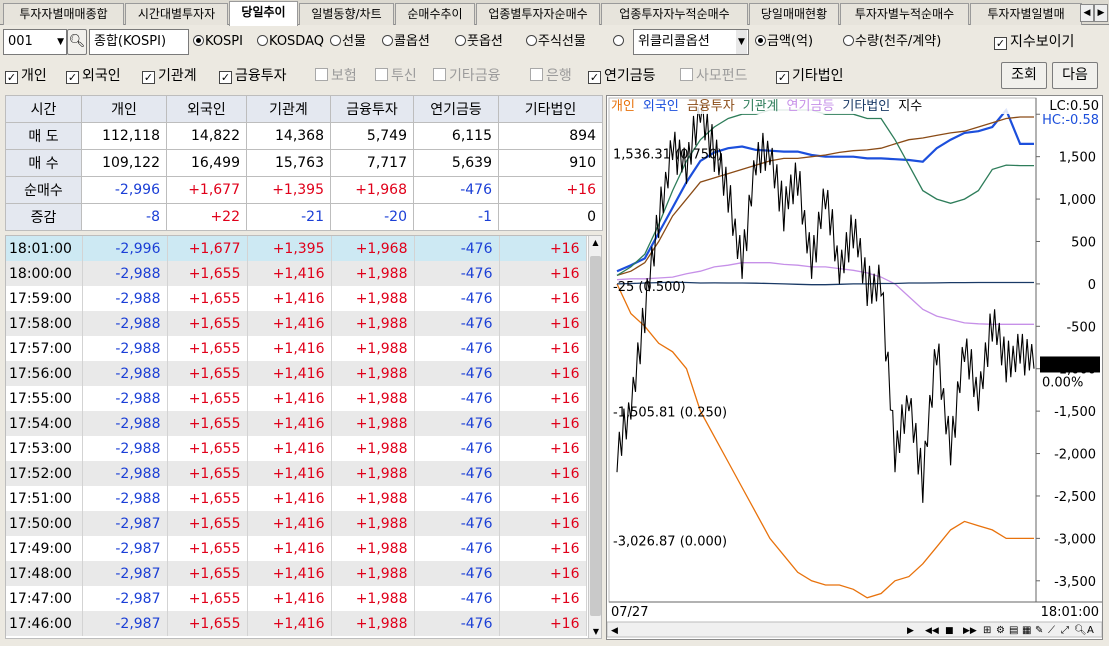 The height and width of the screenshot is (646, 1109). I want to click on draw-icon: ✎, so click(1039, 630).